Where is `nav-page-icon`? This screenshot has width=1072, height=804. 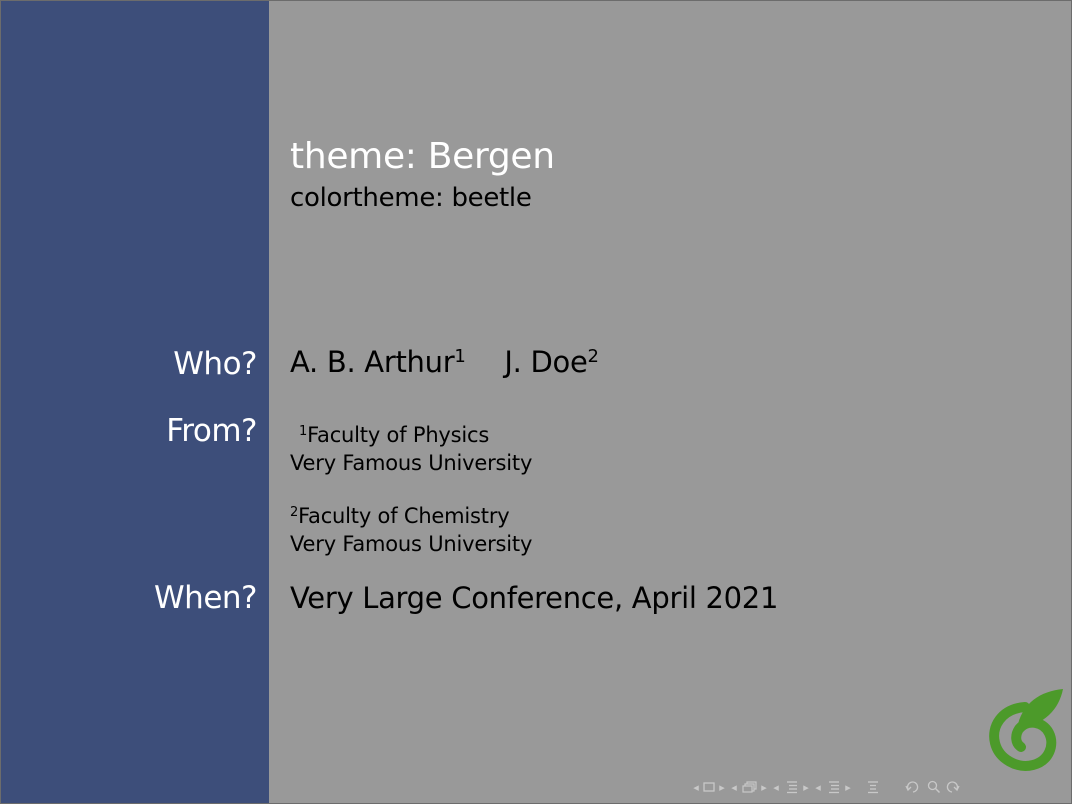 nav-page-icon is located at coordinates (834, 787).